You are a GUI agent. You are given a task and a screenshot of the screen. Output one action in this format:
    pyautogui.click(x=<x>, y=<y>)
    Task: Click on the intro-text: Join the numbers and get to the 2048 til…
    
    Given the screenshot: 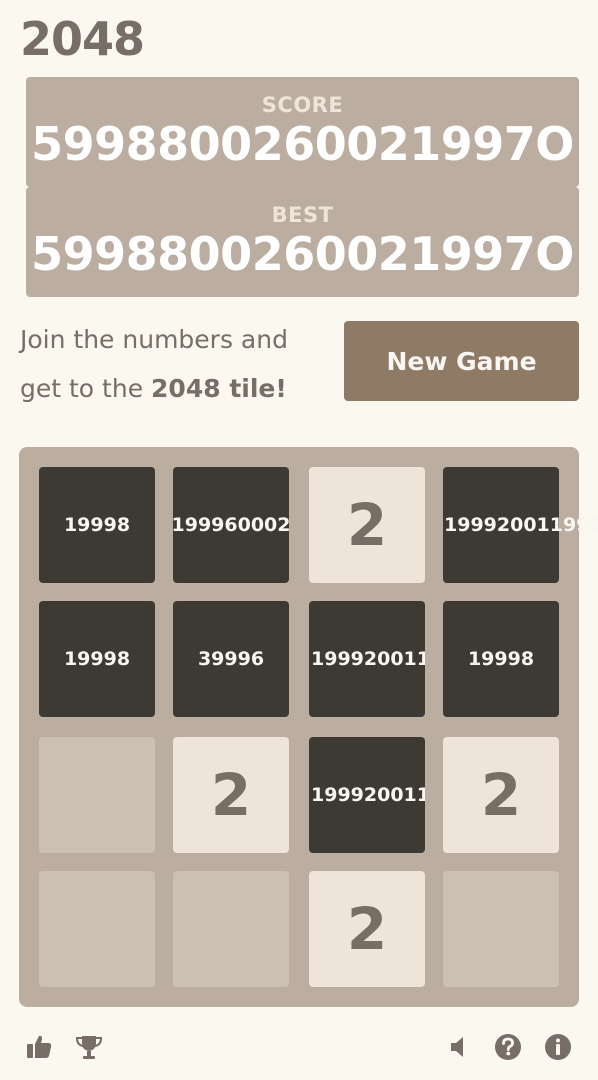 What is the action you would take?
    pyautogui.click(x=175, y=364)
    